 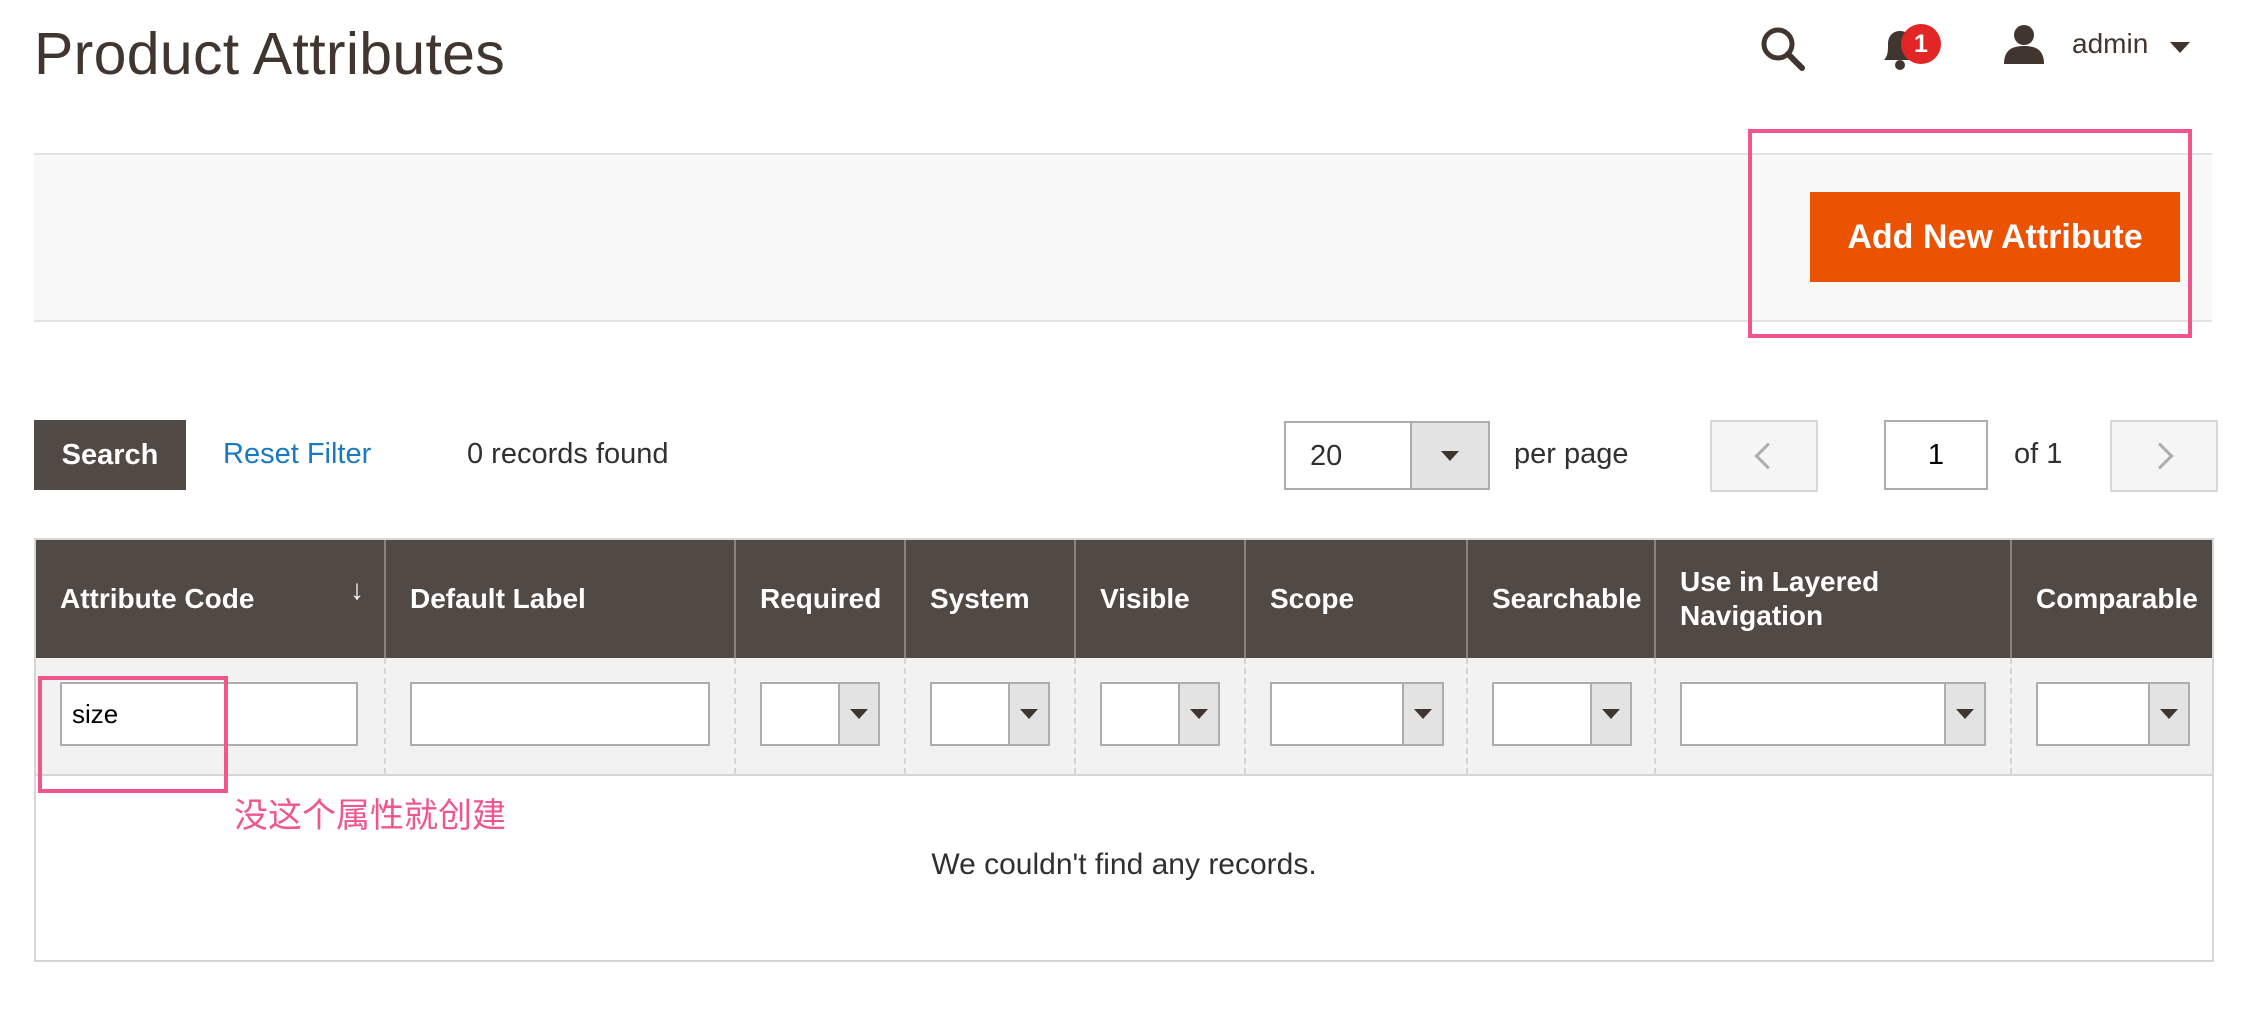 What do you see at coordinates (1567, 598) in the screenshot?
I see `column-label: Searchable` at bounding box center [1567, 598].